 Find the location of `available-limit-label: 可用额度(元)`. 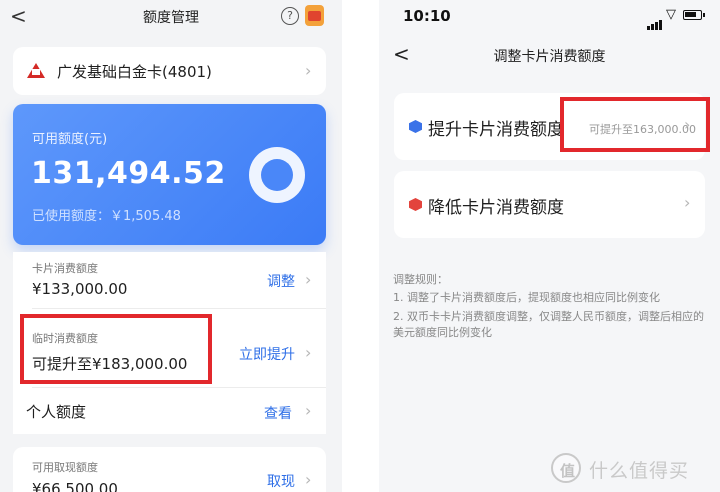

available-limit-label: 可用额度(元) is located at coordinates (70, 139).